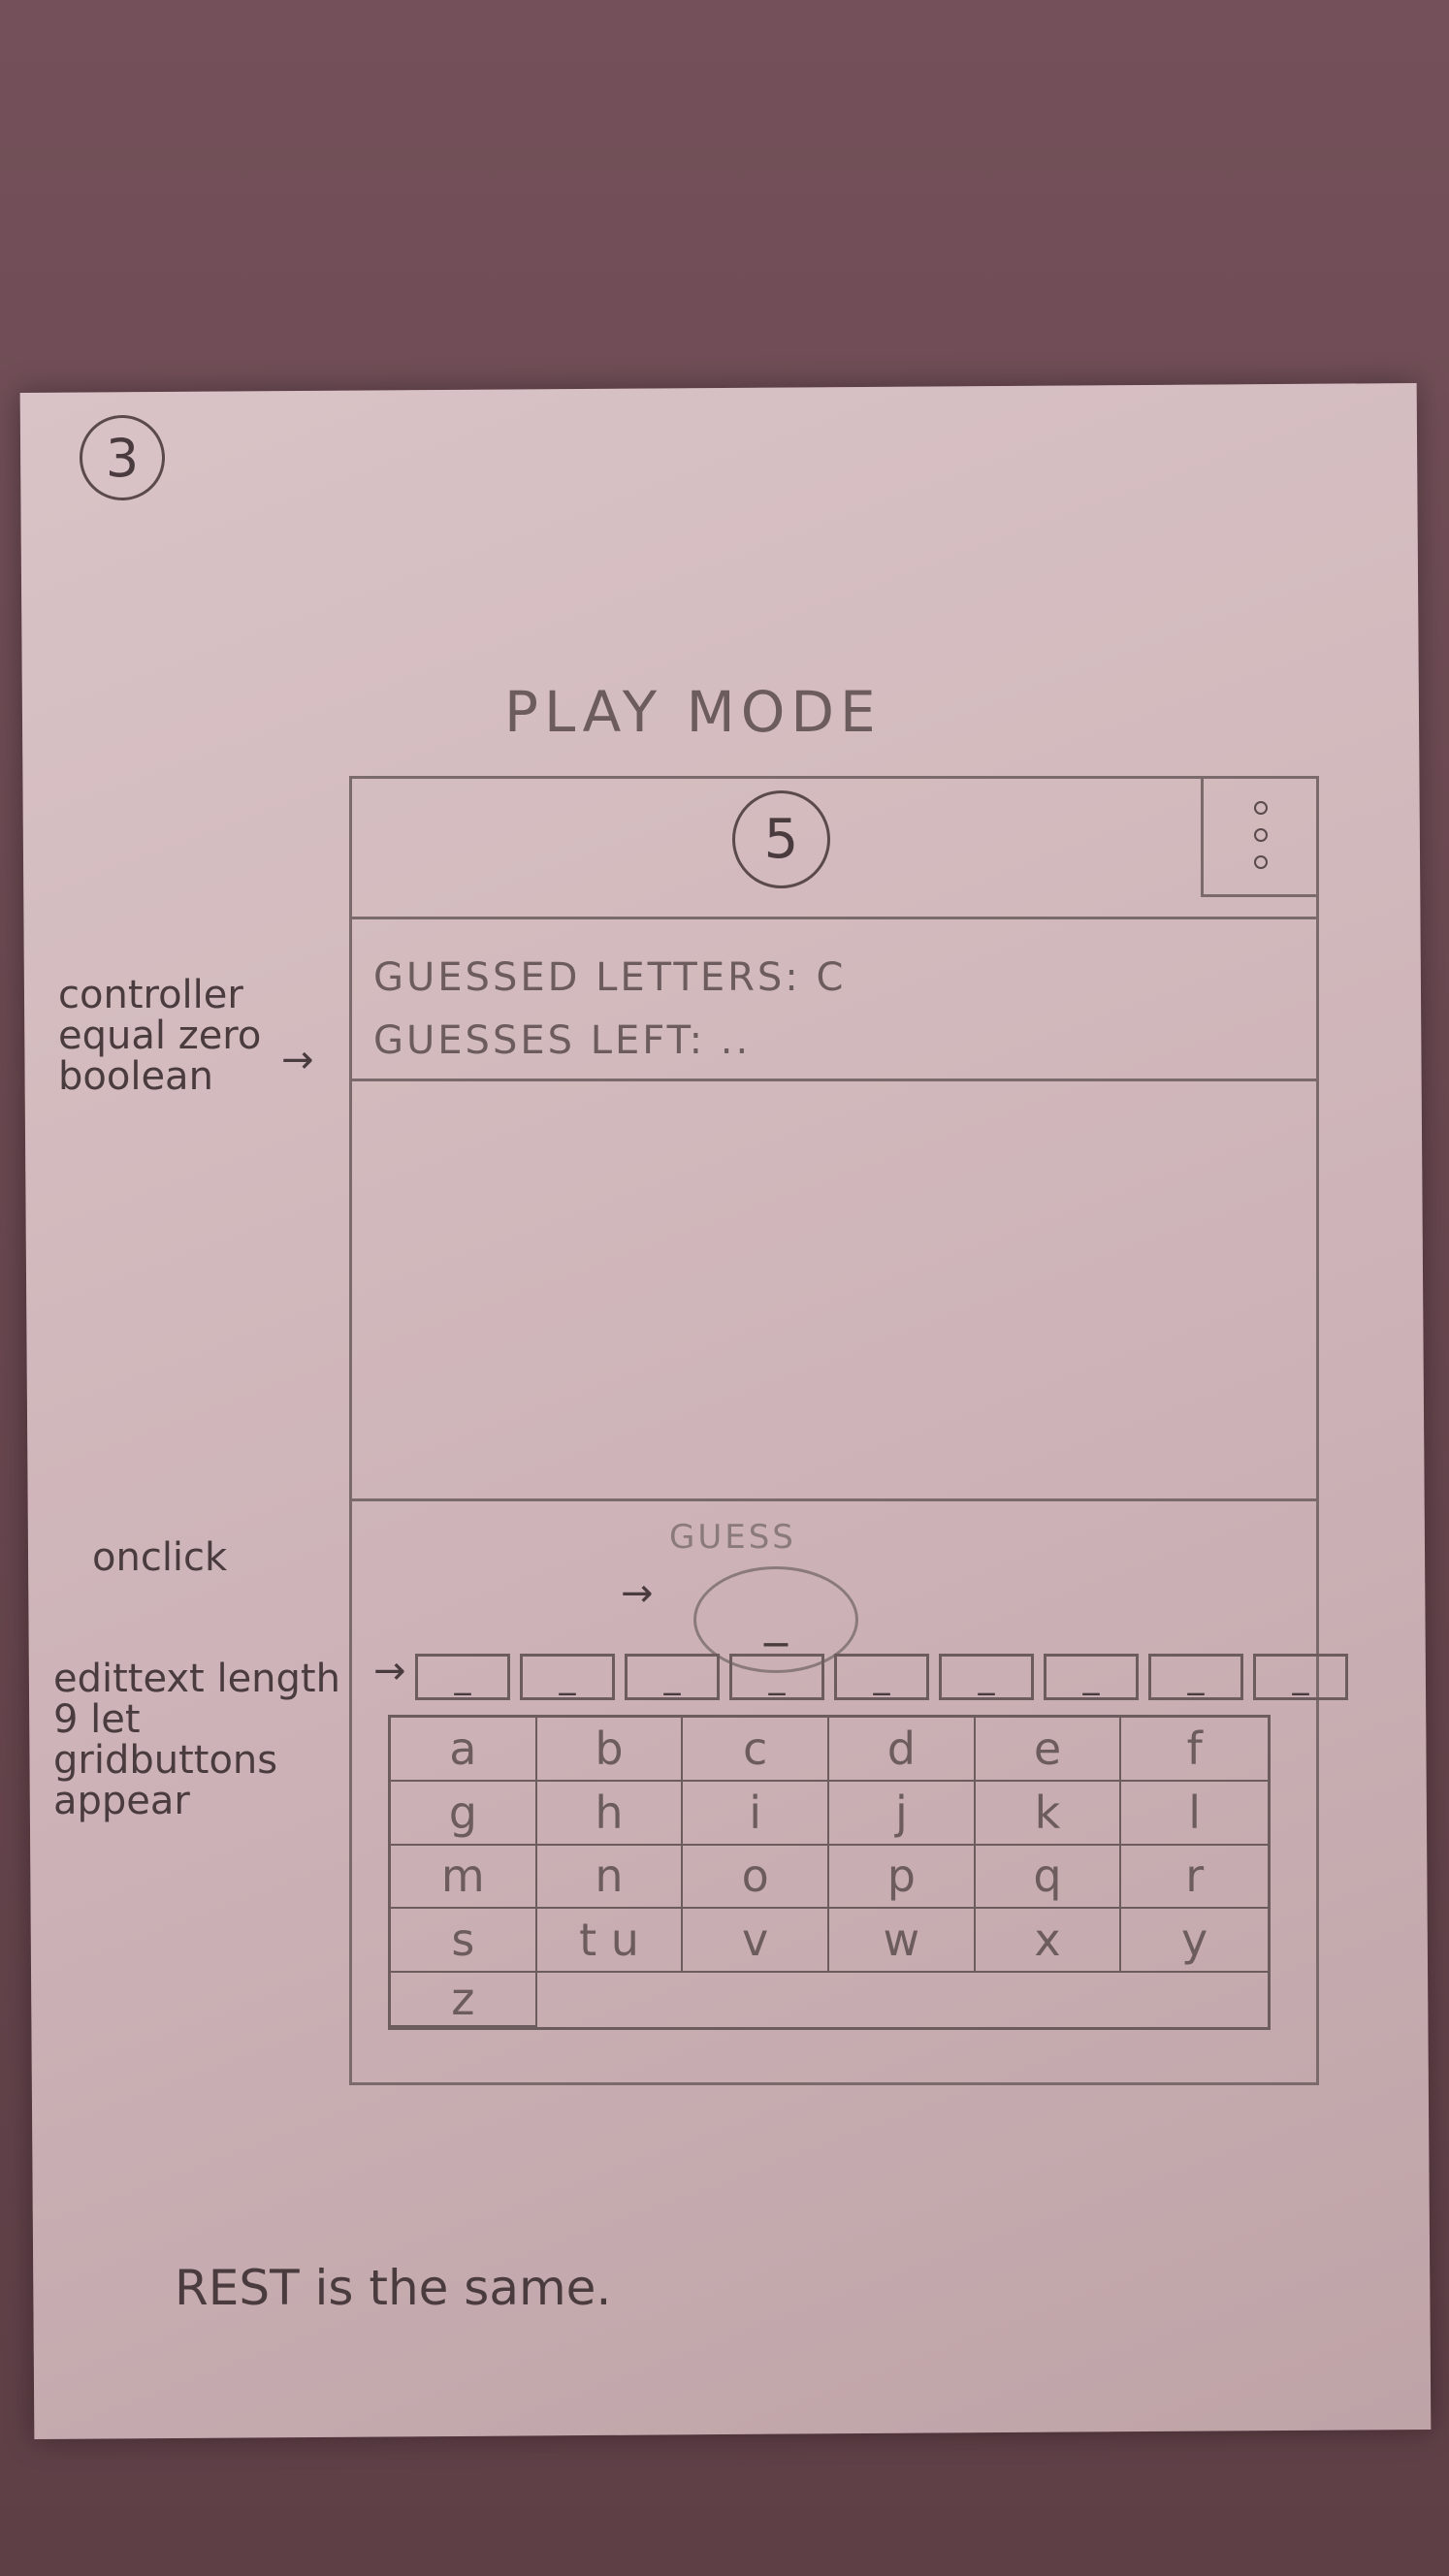 The height and width of the screenshot is (2576, 1449). I want to click on key-button: g, so click(464, 1813).